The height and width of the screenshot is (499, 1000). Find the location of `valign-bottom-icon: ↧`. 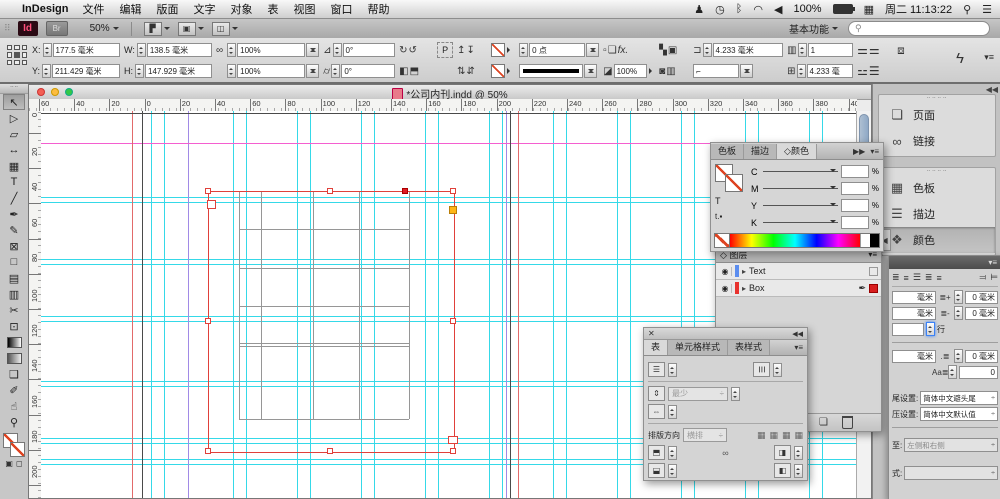

valign-bottom-icon: ↧ is located at coordinates (471, 50).